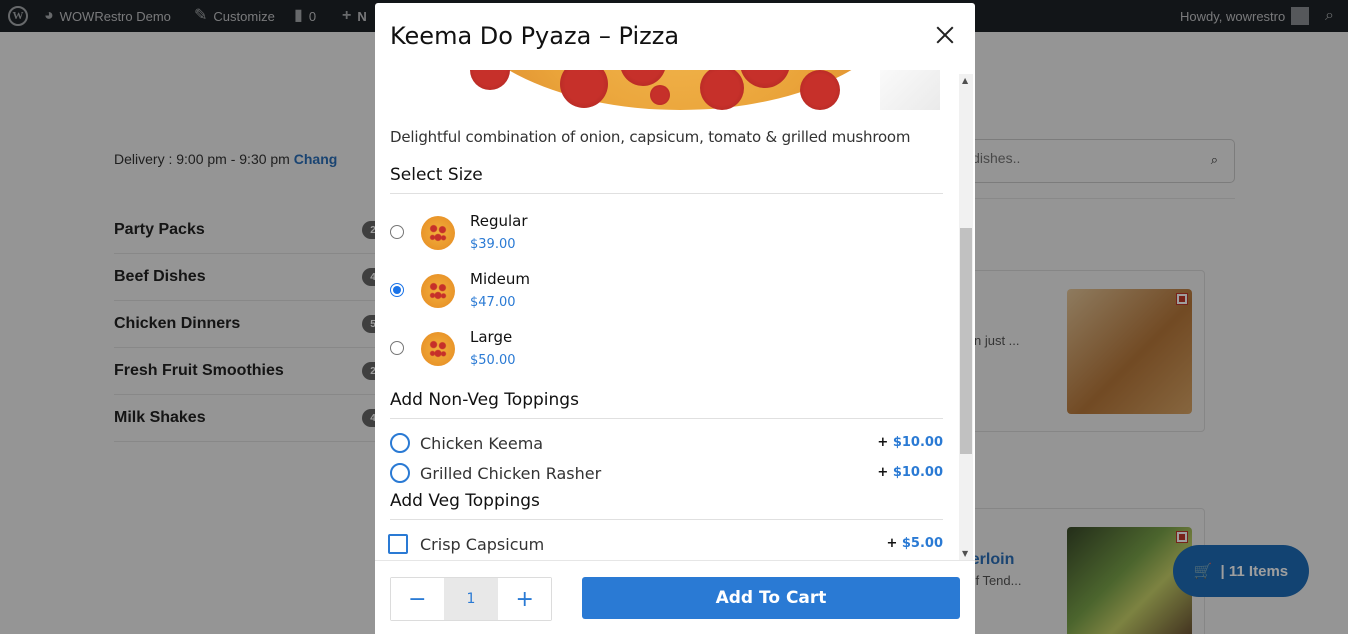 The image size is (1348, 634). Describe the element at coordinates (665, 544) in the screenshot. I see `topping-crisp-capsicum: Crisp Capsicum + $5.00` at that location.